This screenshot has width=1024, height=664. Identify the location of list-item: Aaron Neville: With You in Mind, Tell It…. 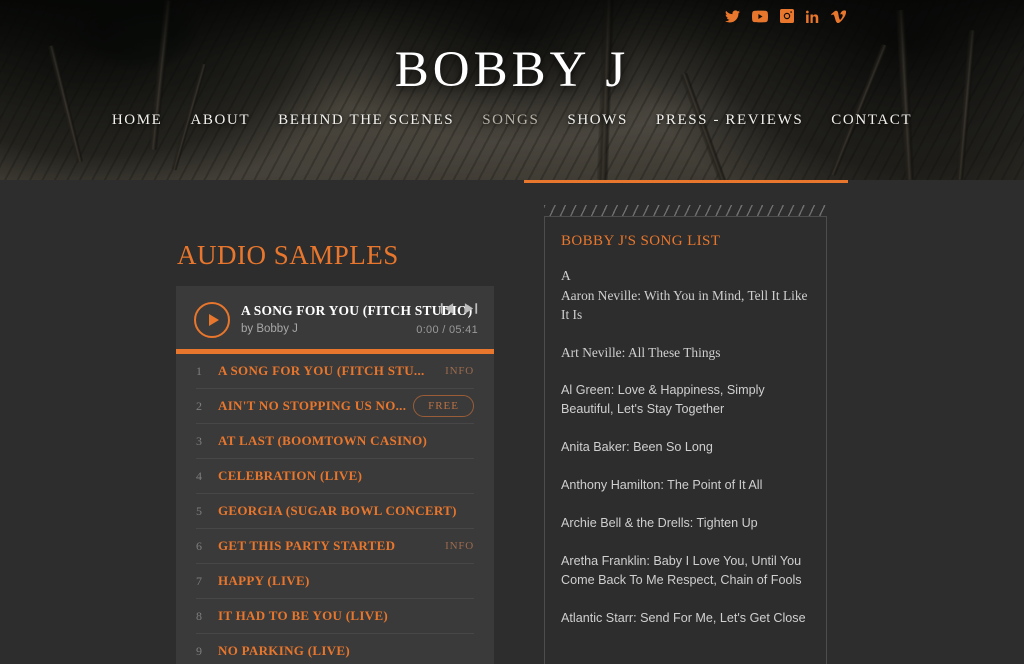
(684, 305).